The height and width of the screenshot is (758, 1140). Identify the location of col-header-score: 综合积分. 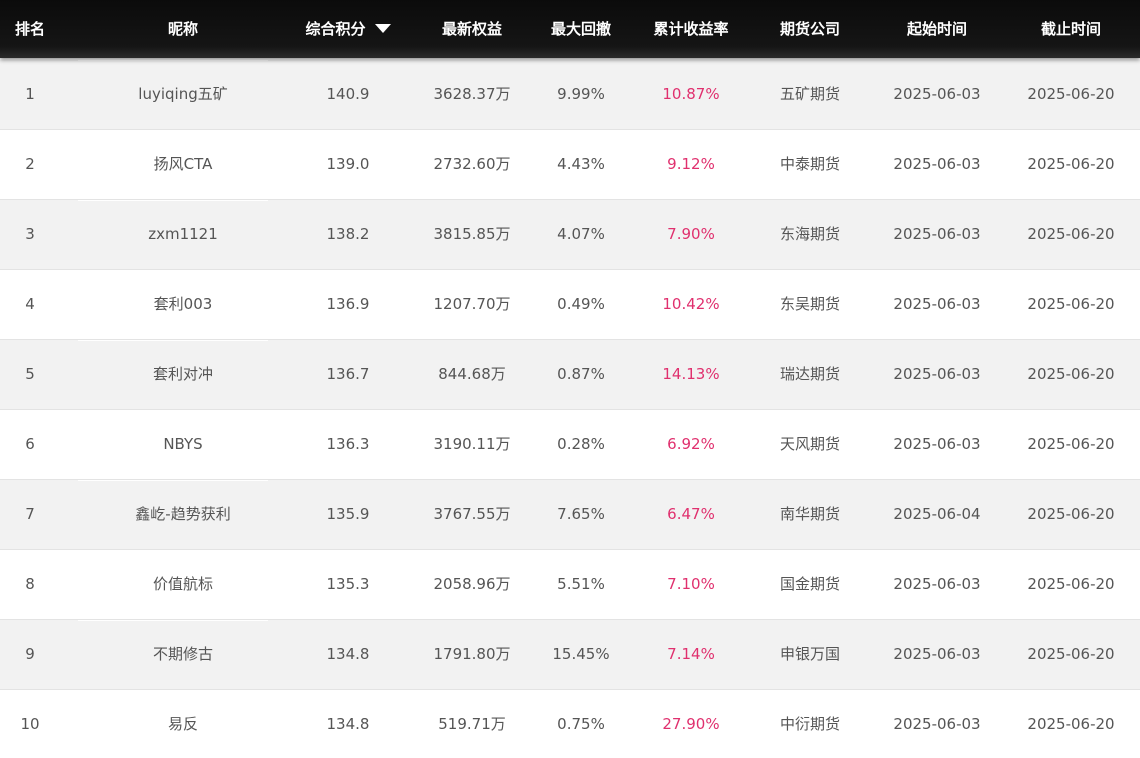
(348, 29).